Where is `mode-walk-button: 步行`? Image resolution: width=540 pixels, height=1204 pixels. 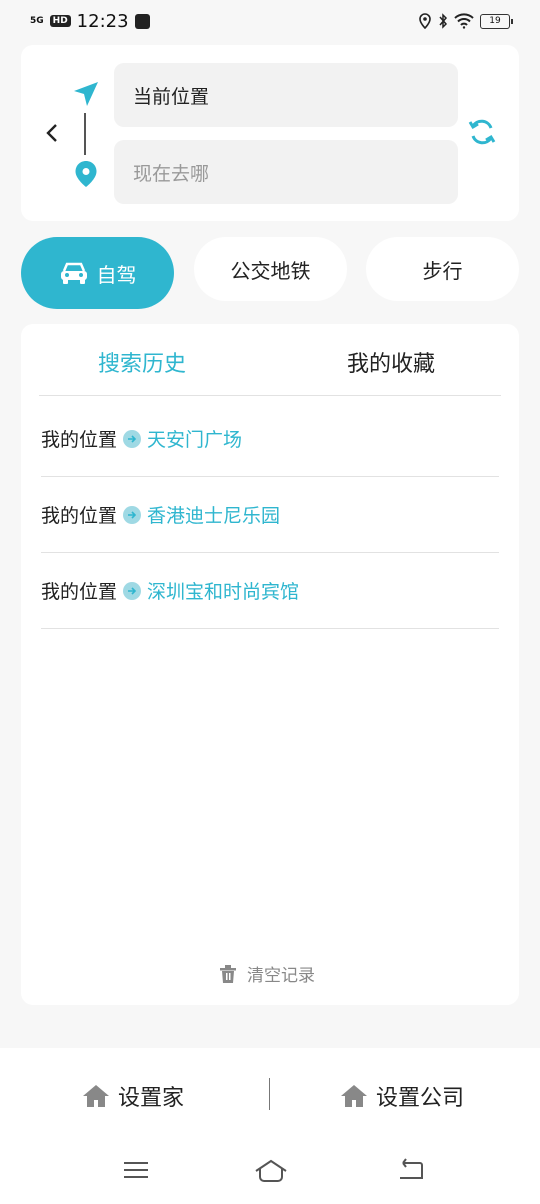 mode-walk-button: 步行 is located at coordinates (442, 269).